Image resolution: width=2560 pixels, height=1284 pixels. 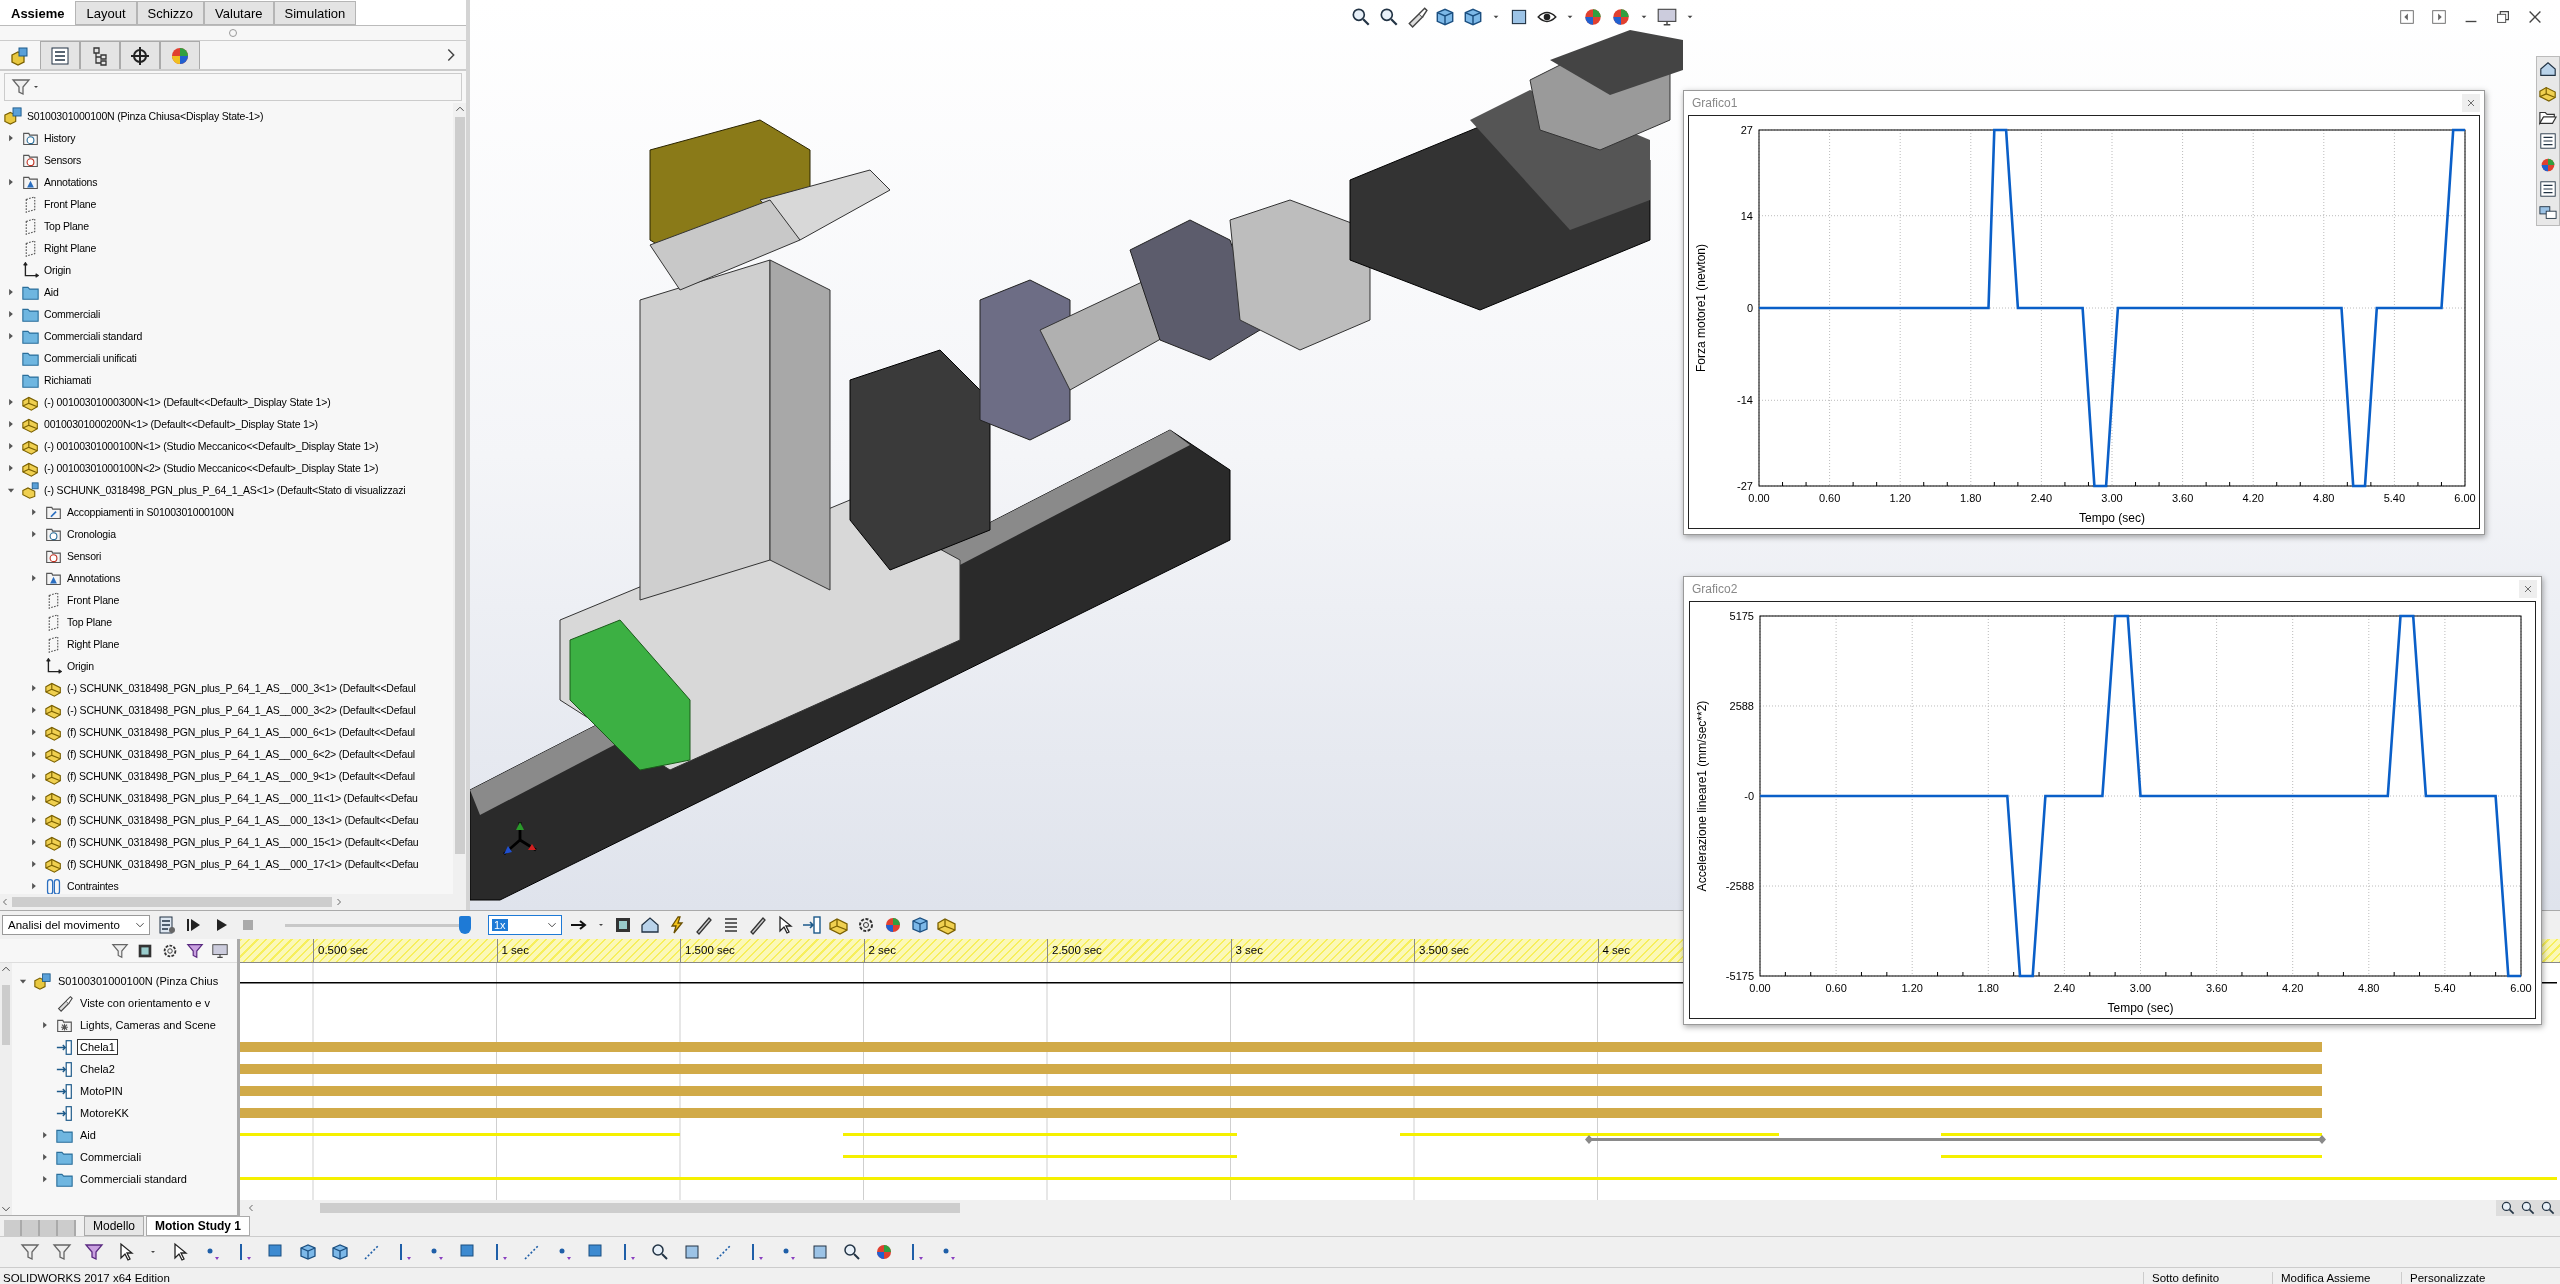 I want to click on graph-dialog: Grafico1 0.00 0.60 1.20 1.80 2.40 3.00 3.60 4.20 4.80 5.40 6.00 -27 -14 0 14 27 Tempo (sec) Forza motore1 (newton), so click(x=2084, y=312).